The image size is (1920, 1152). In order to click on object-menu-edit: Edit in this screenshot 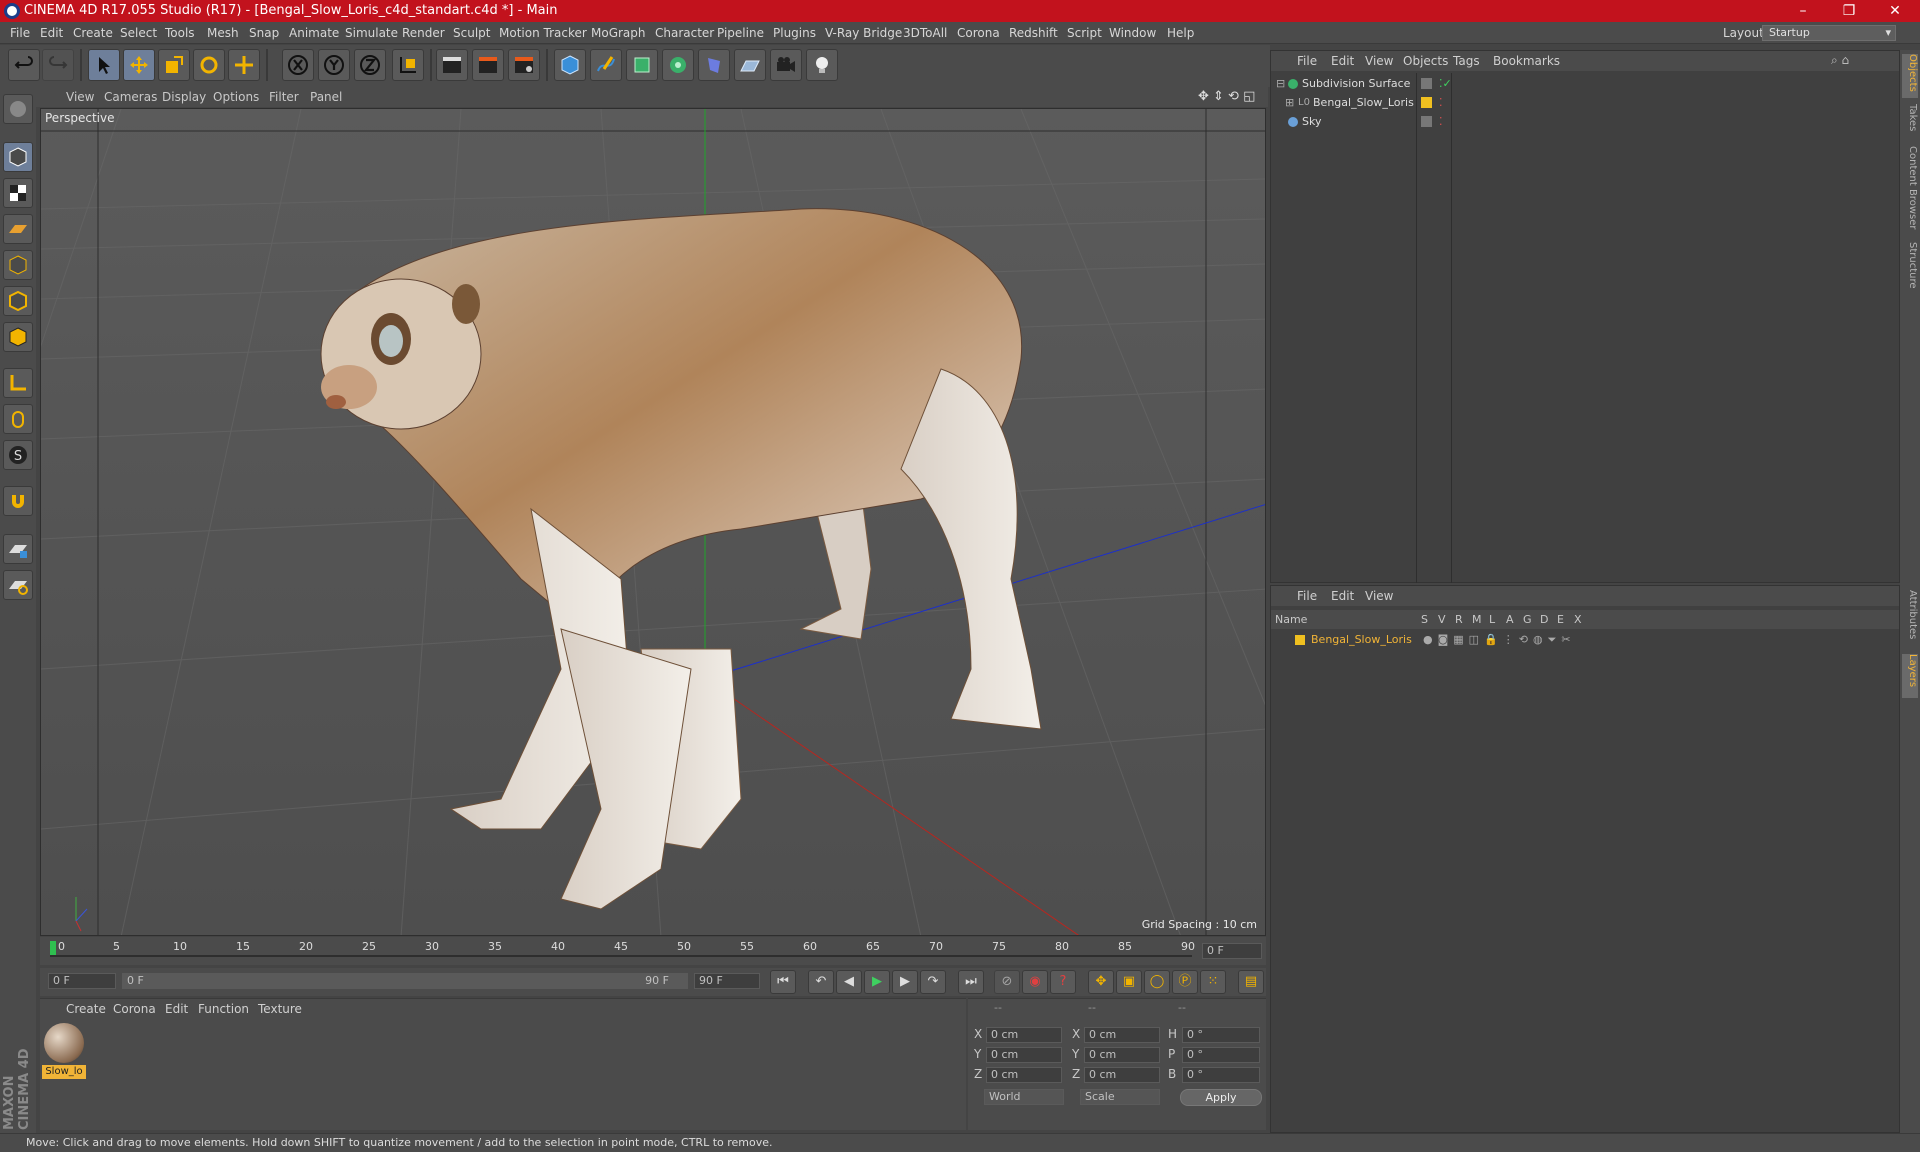, I will do `click(1342, 61)`.